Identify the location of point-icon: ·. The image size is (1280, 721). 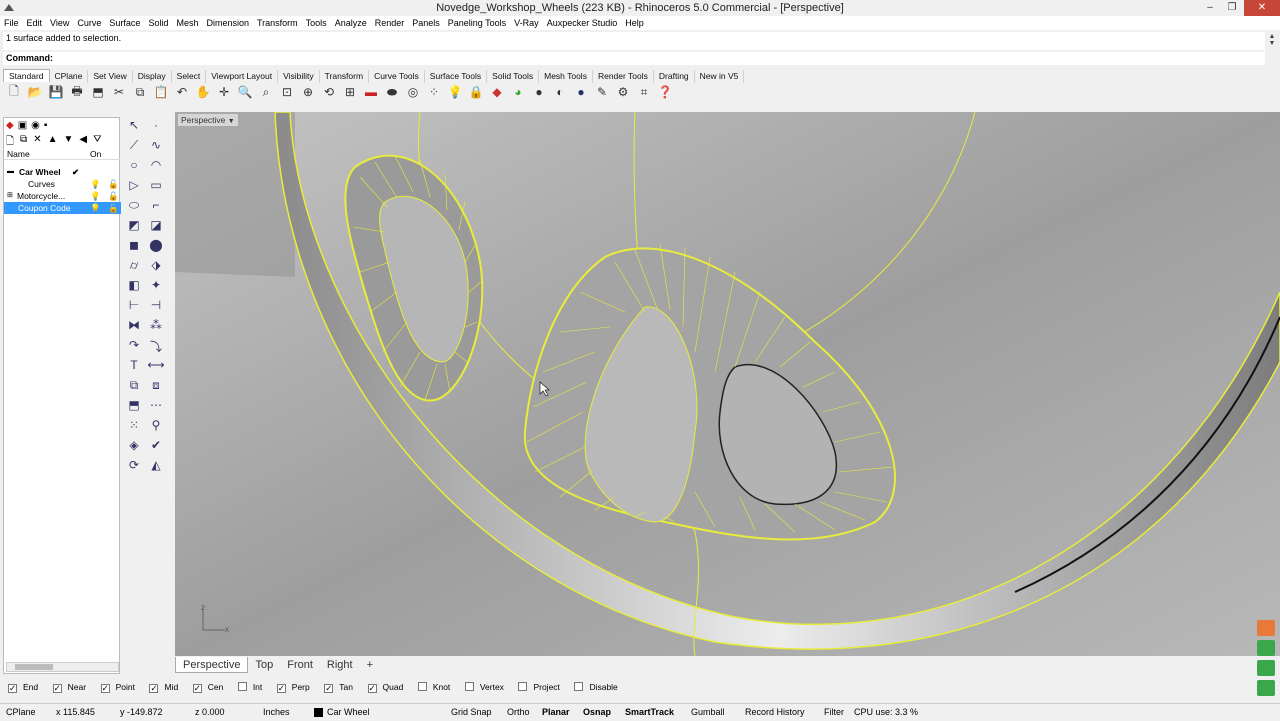
(156, 127).